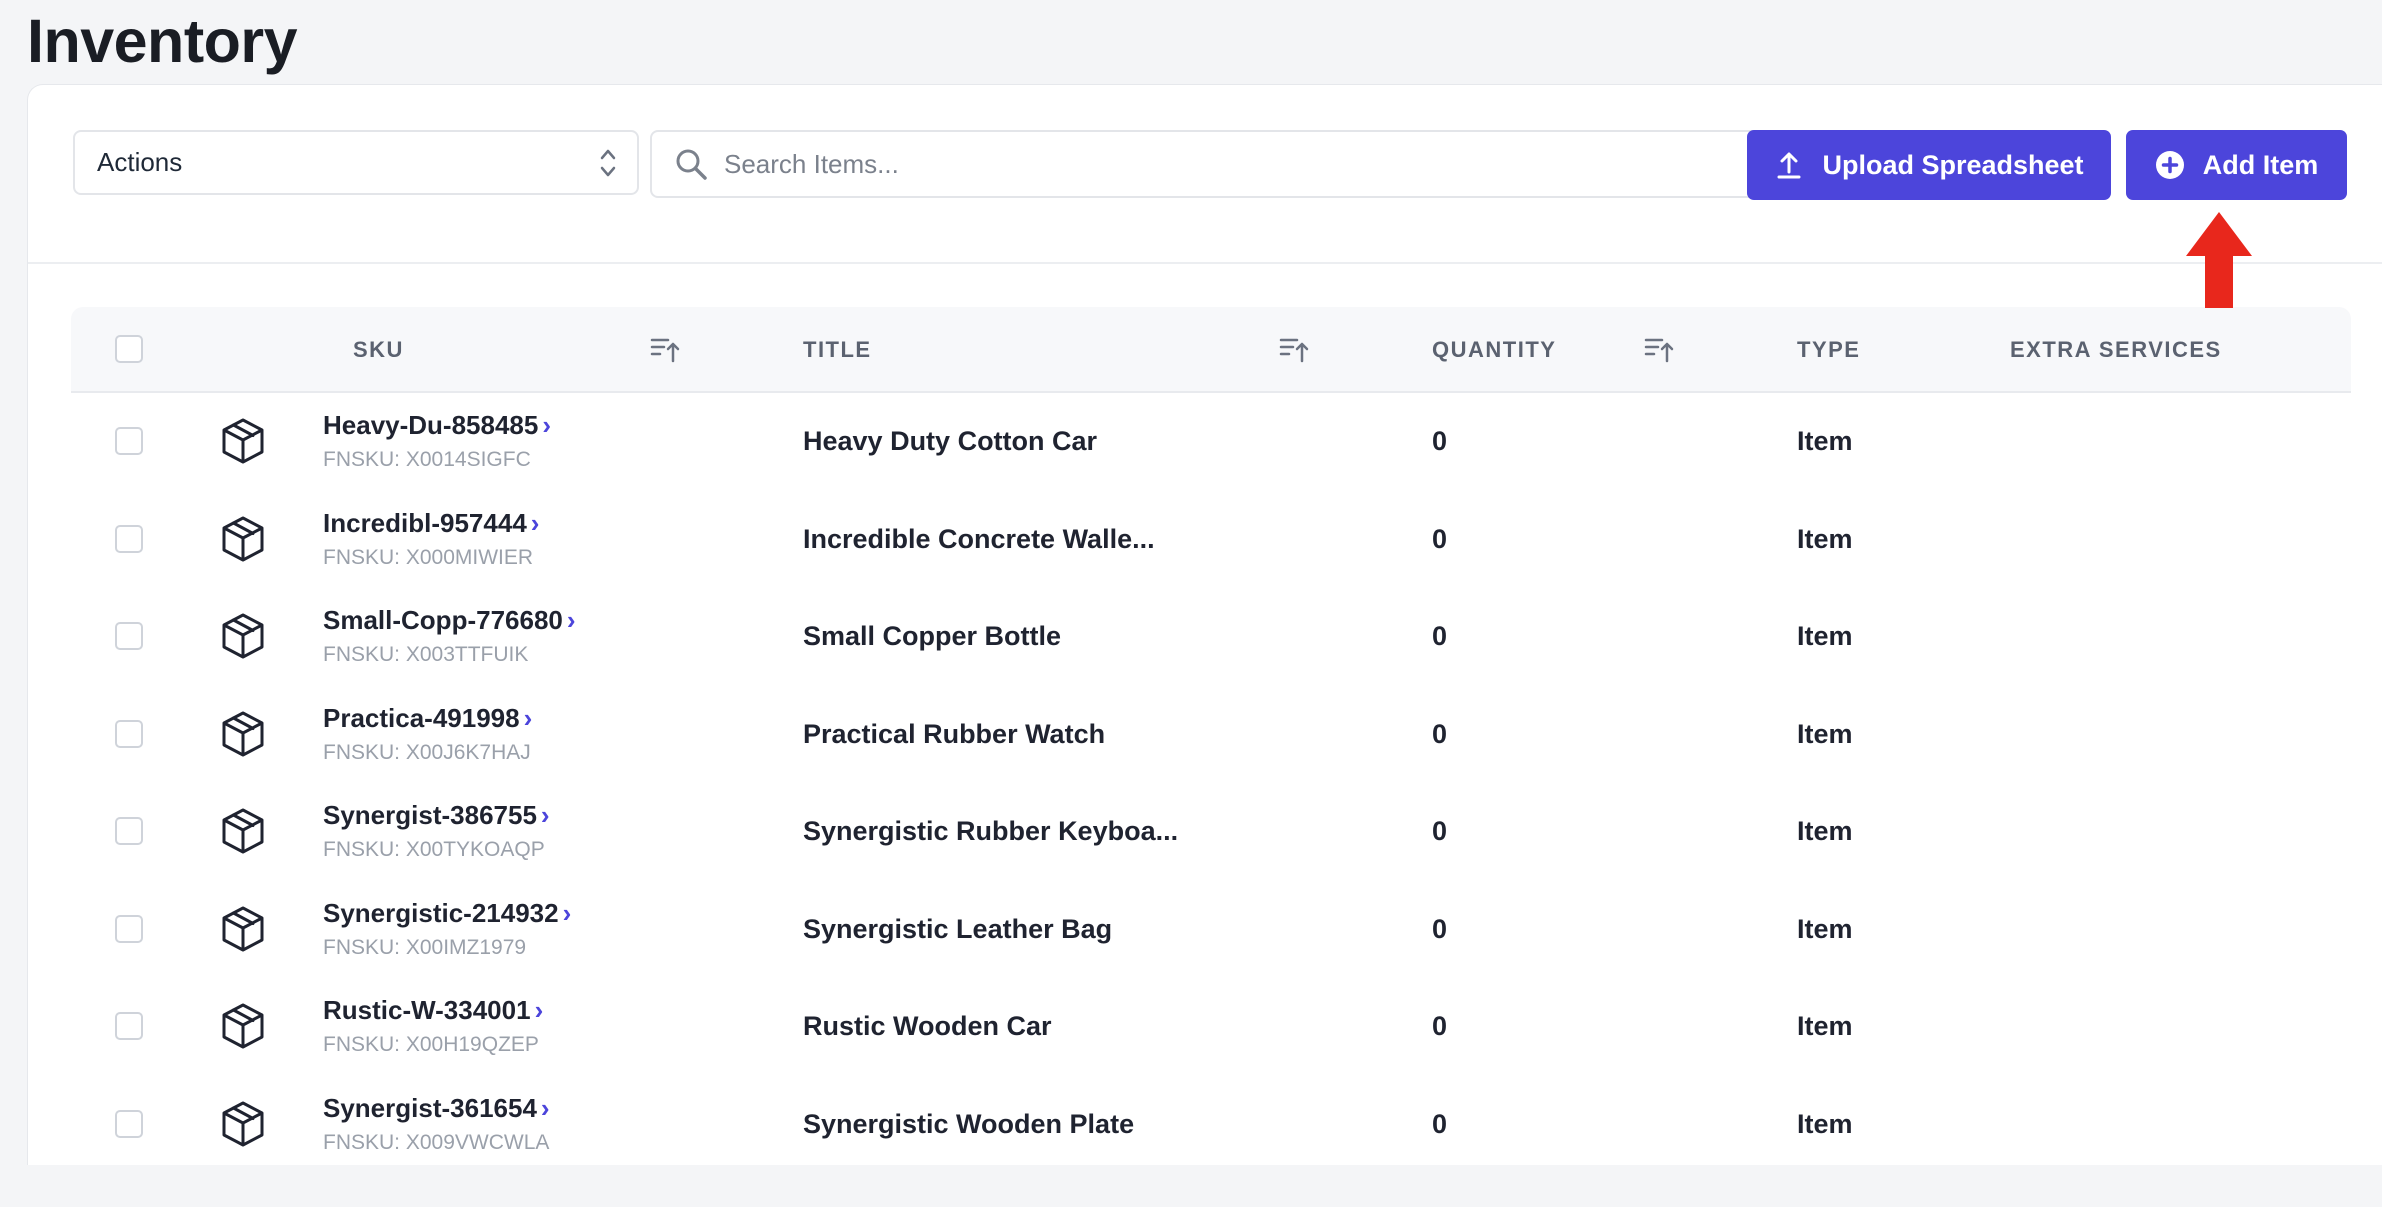  I want to click on add-item-button: Add Item, so click(2236, 165).